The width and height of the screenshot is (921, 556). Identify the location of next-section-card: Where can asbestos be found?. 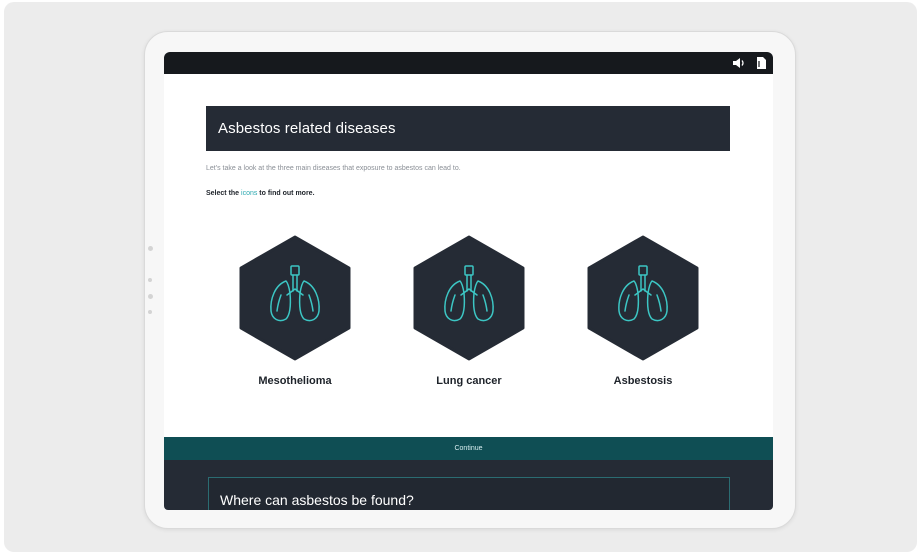
(469, 493).